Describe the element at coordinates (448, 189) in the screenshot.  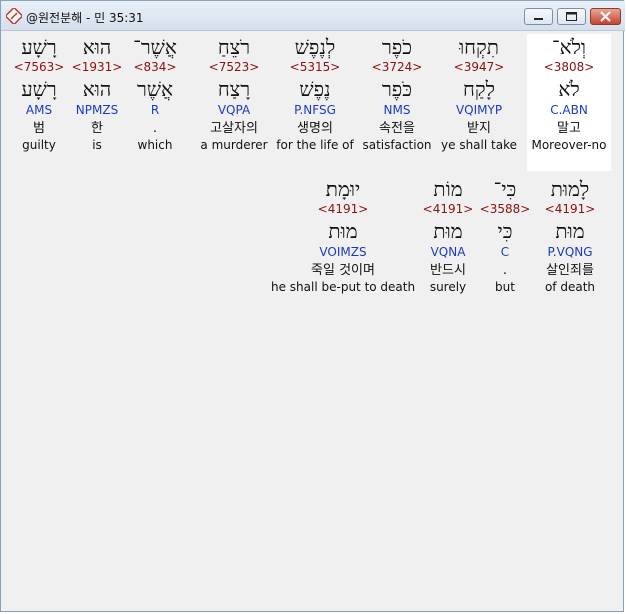
I see `hebrew-word: מוֹת` at that location.